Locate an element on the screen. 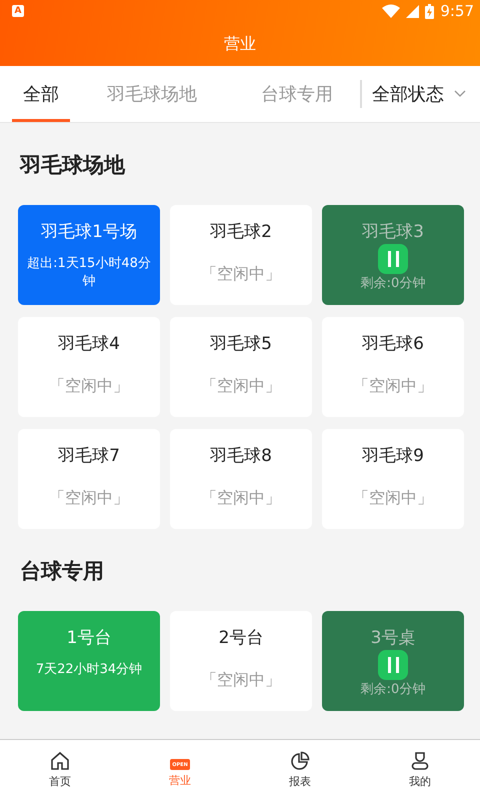 This screenshot has height=800, width=480. home-icon is located at coordinates (60, 761).